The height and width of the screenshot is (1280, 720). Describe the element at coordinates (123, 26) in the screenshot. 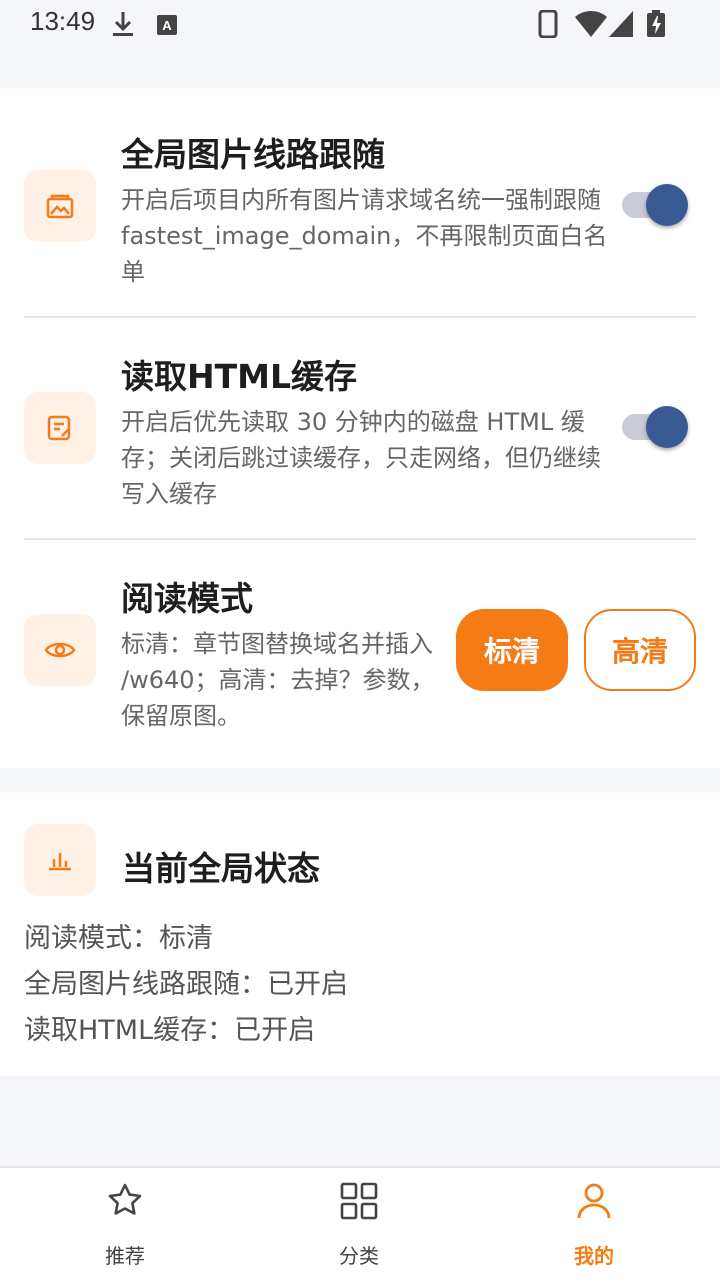

I see `download-icon` at that location.